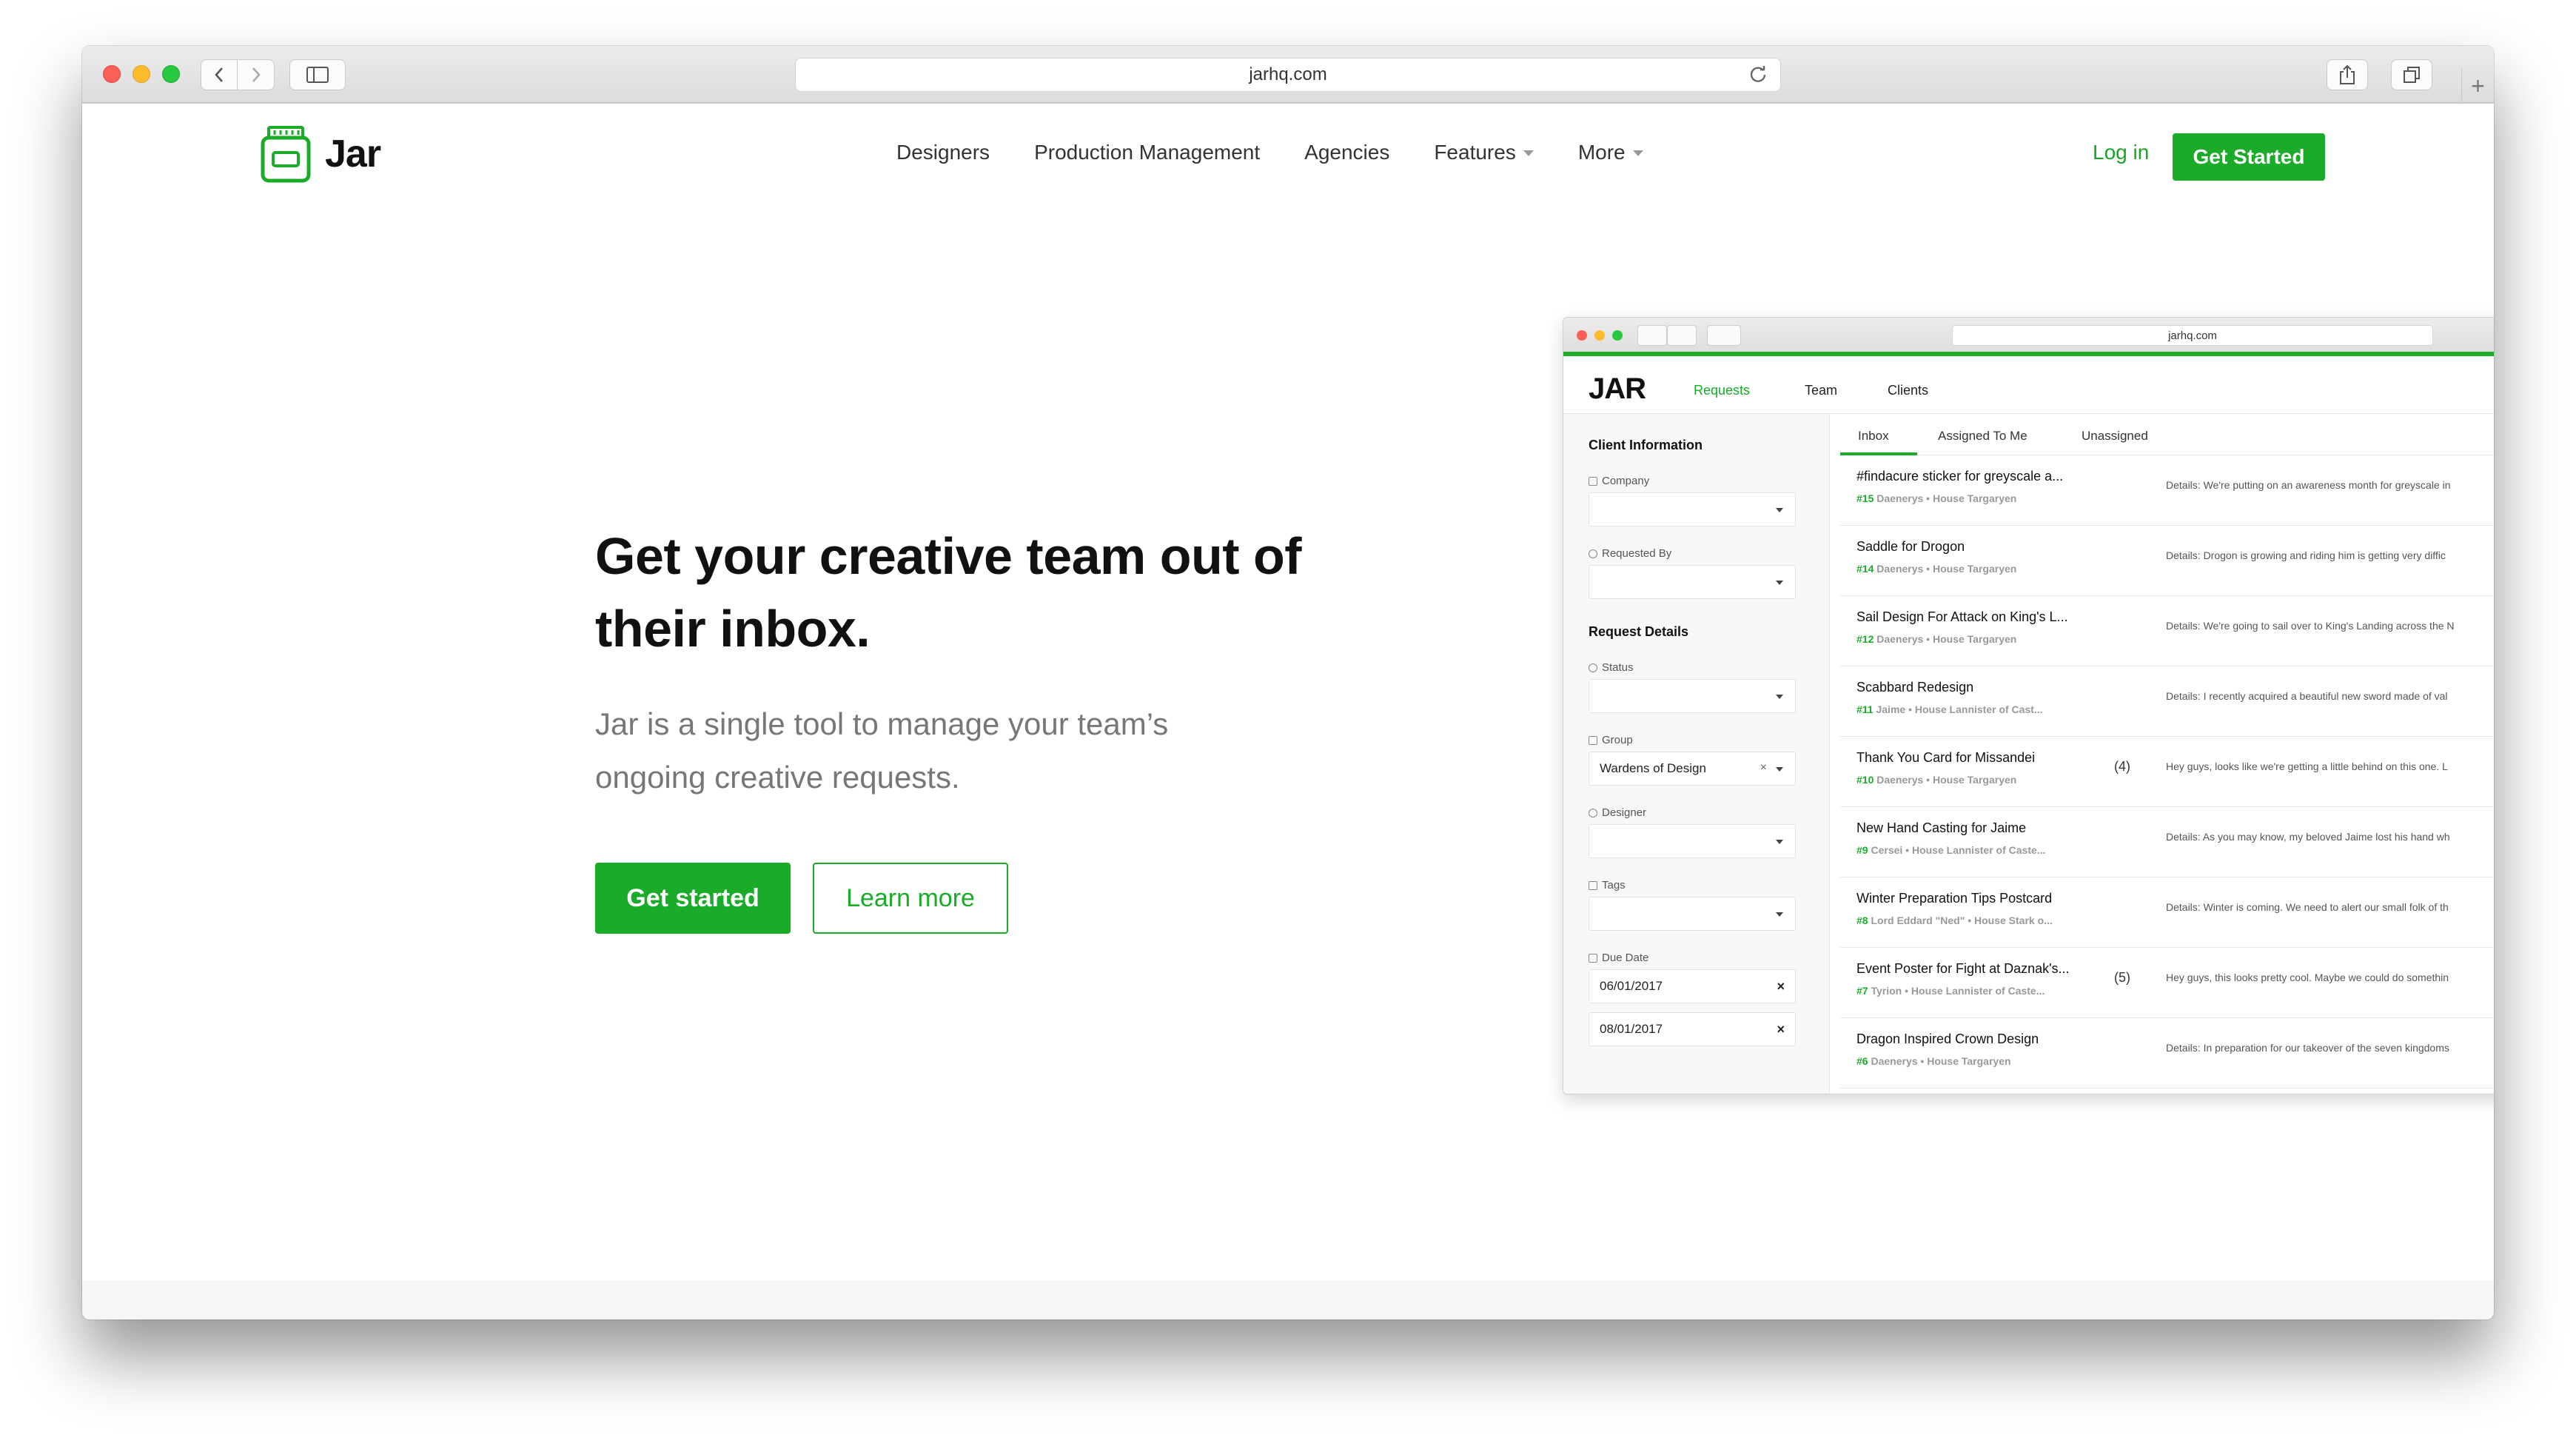 This screenshot has width=2576, height=1438. What do you see at coordinates (693, 899) in the screenshot?
I see `get-started-button: Get started` at bounding box center [693, 899].